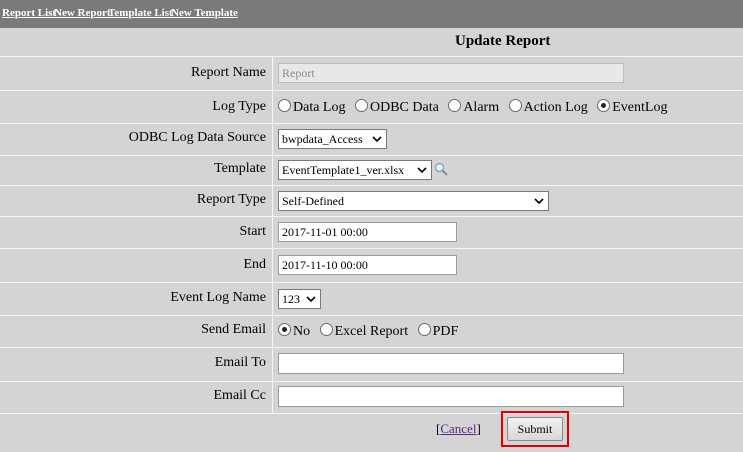 This screenshot has height=452, width=743. I want to click on send-email-radio-group: No Excel Report PDF, so click(371, 331).